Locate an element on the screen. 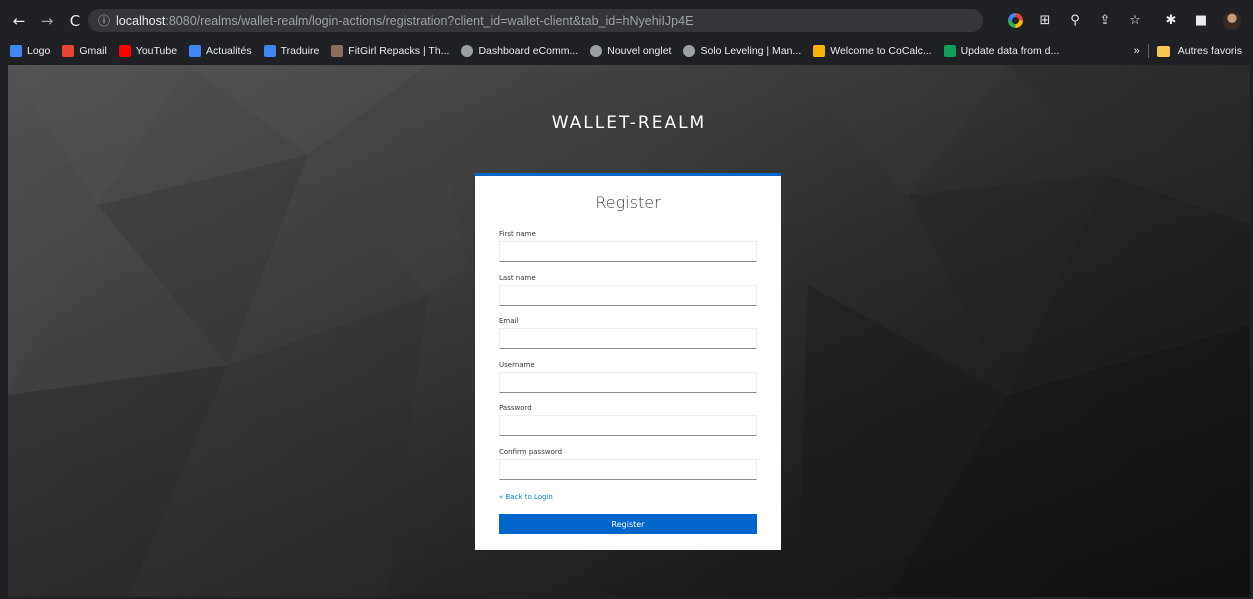  bookmark-label: Traduire is located at coordinates (300, 51).